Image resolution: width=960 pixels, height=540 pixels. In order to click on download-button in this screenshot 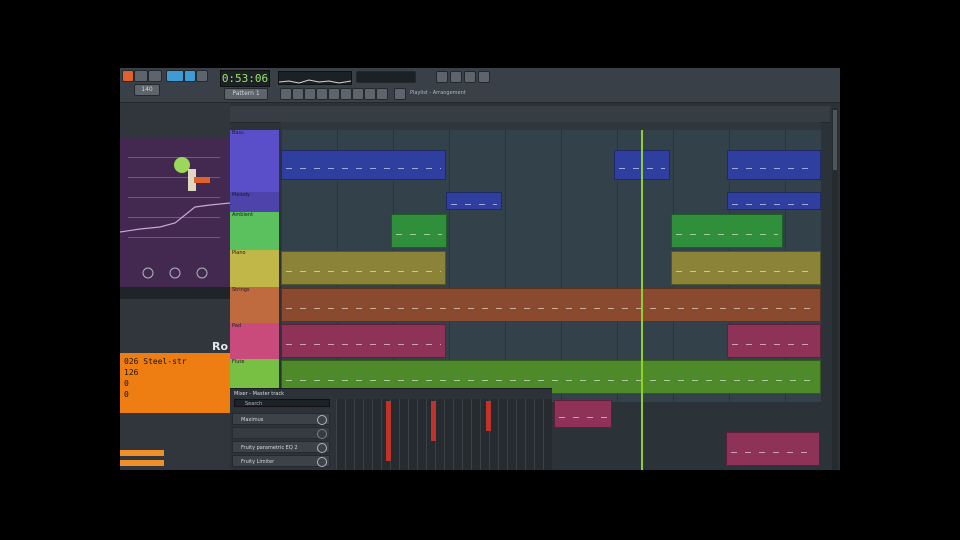, I will do `click(400, 94)`.